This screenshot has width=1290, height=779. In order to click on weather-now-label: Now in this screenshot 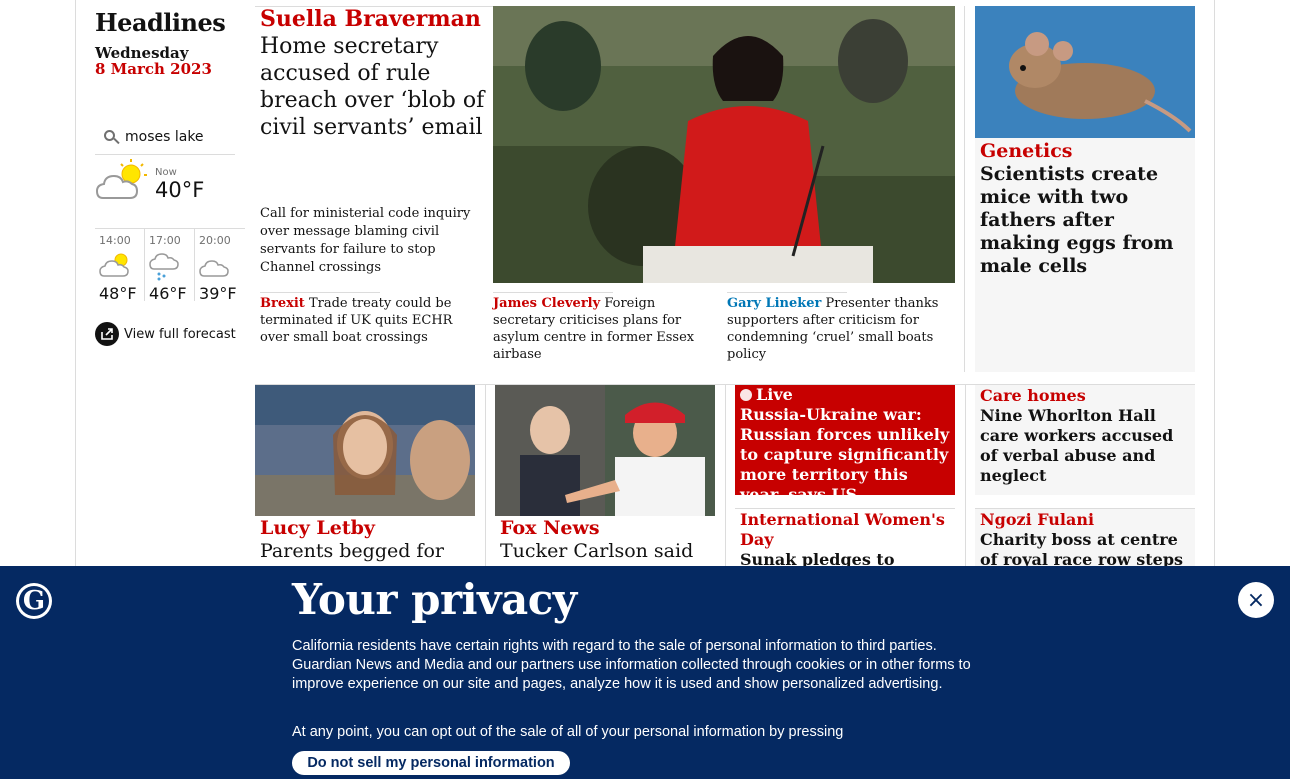, I will do `click(166, 172)`.